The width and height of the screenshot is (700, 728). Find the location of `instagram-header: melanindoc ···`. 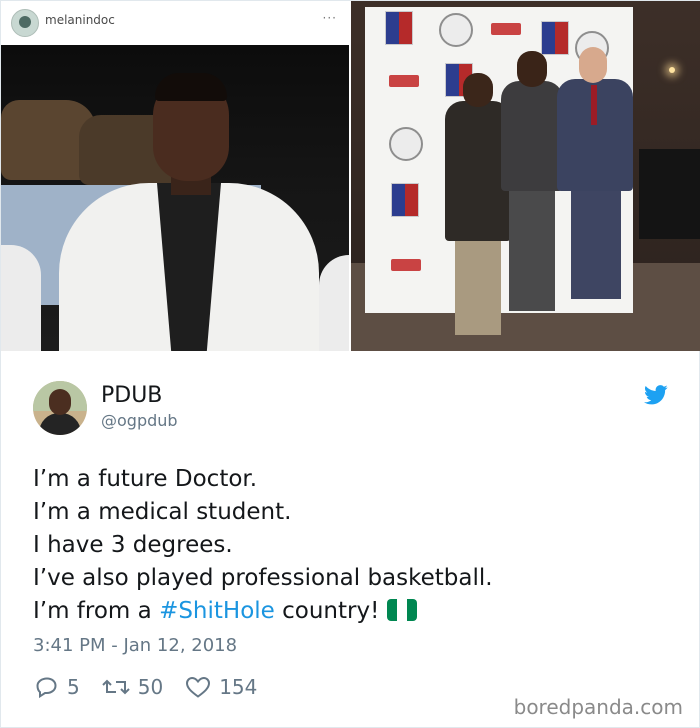

instagram-header: melanindoc ··· is located at coordinates (175, 23).